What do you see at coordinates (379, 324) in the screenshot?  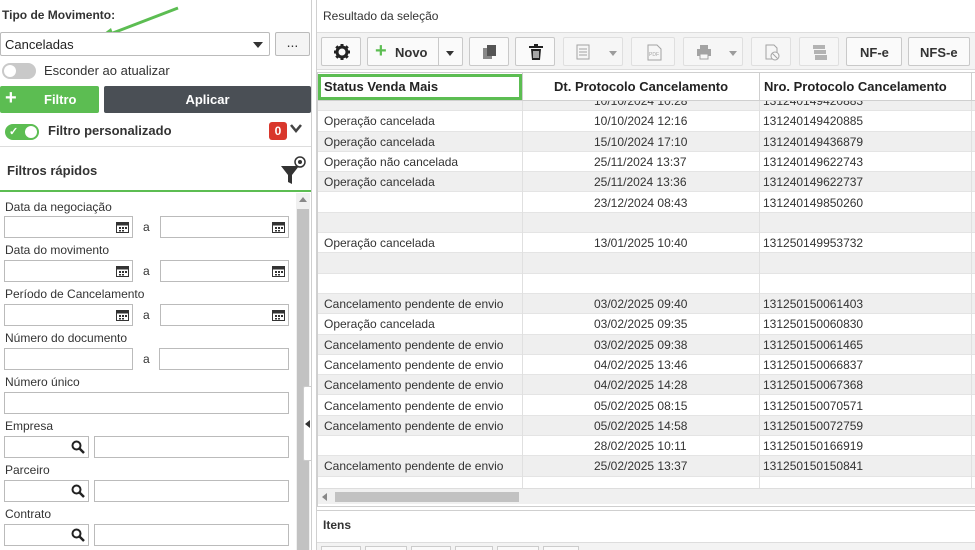 I see `table-cell: Operação cancelada` at bounding box center [379, 324].